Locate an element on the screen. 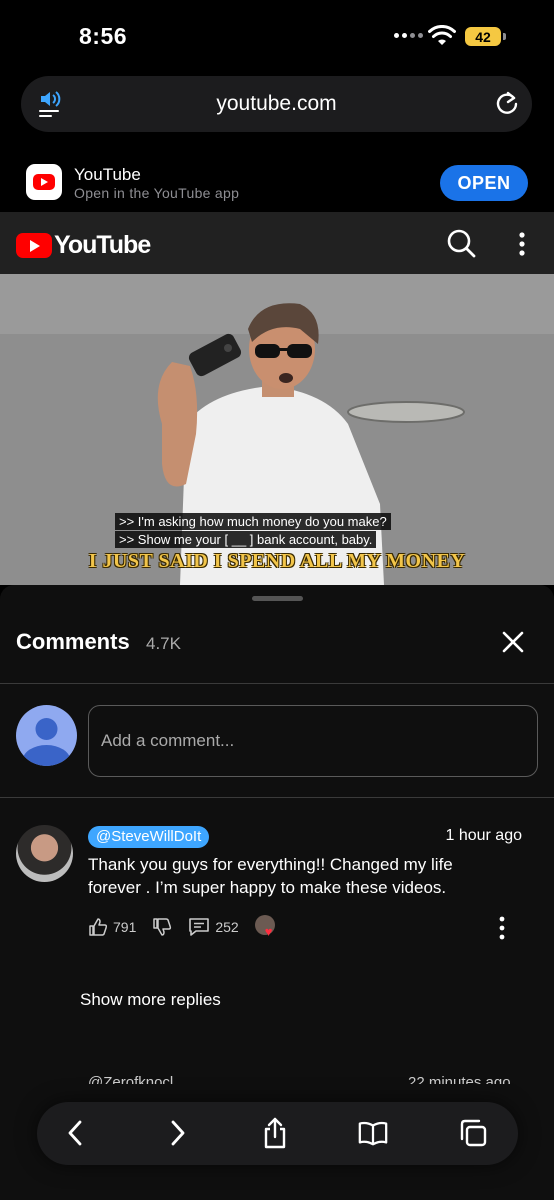  reply-button: 252 is located at coordinates (213, 927).